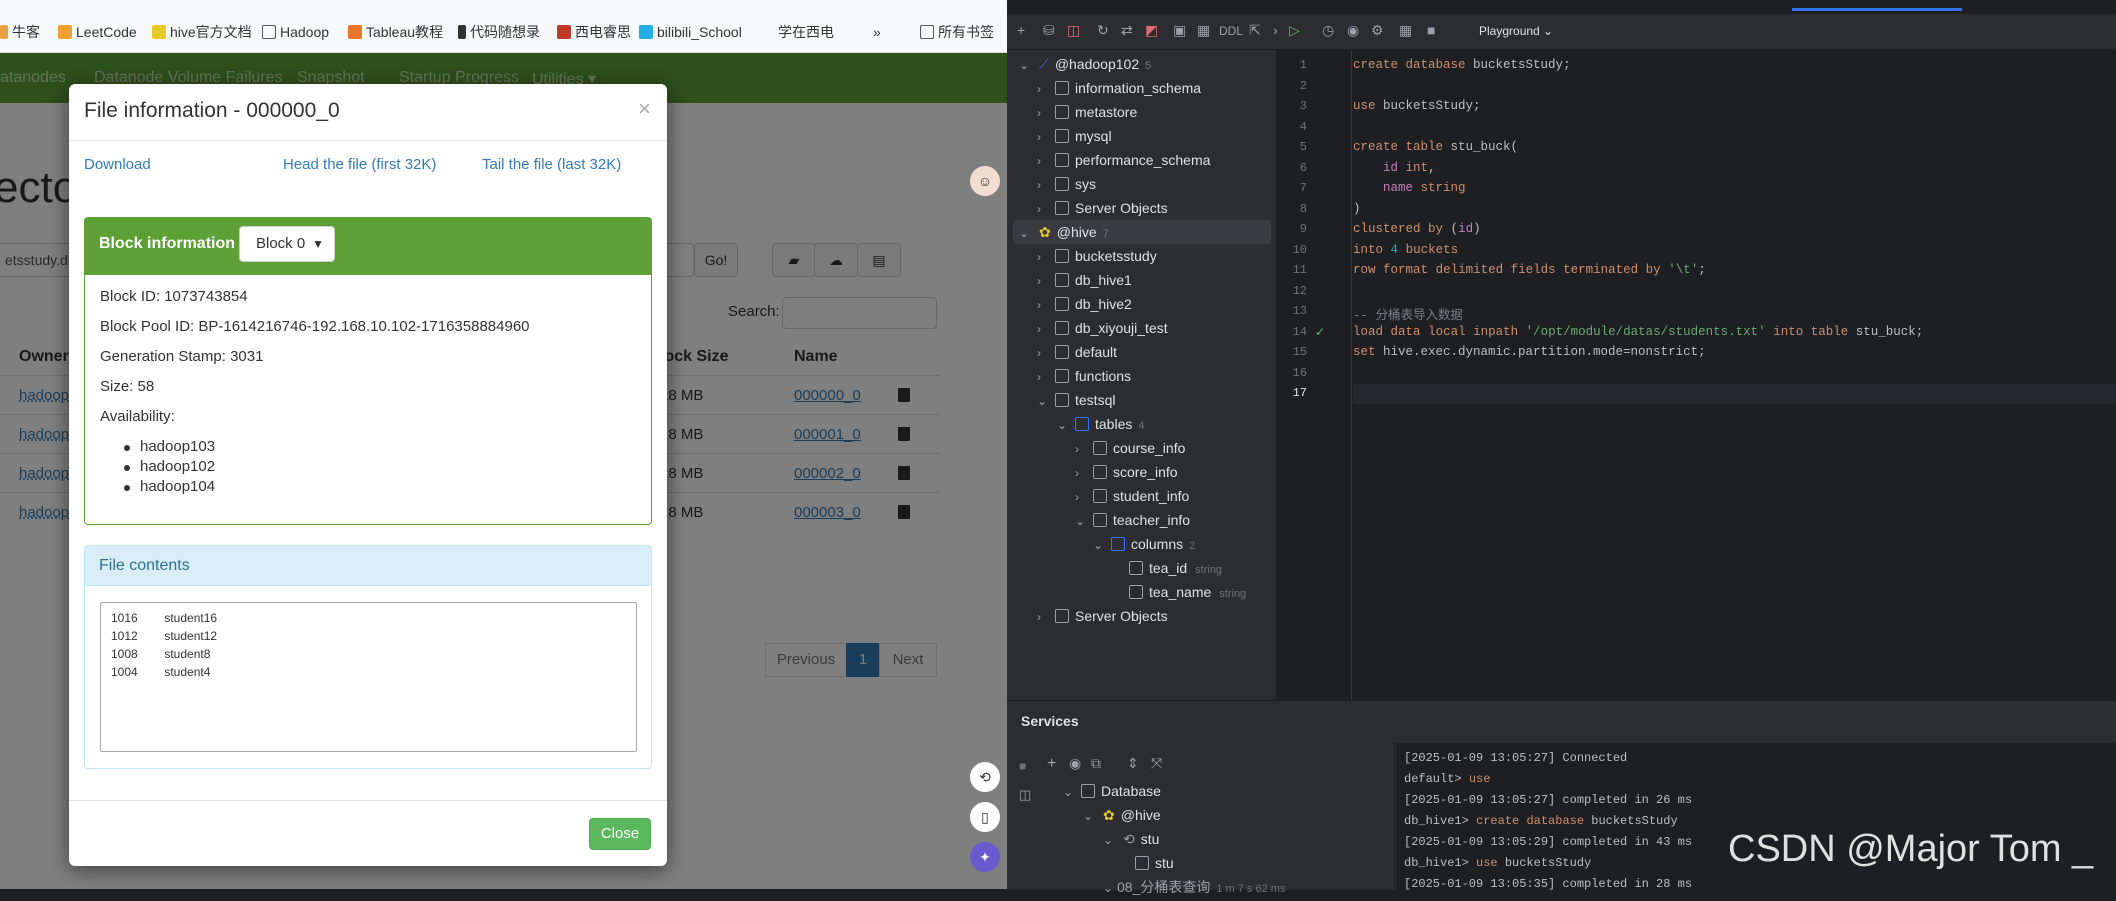 The height and width of the screenshot is (901, 2116). I want to click on bookmark-niuke: 牛客, so click(20, 32).